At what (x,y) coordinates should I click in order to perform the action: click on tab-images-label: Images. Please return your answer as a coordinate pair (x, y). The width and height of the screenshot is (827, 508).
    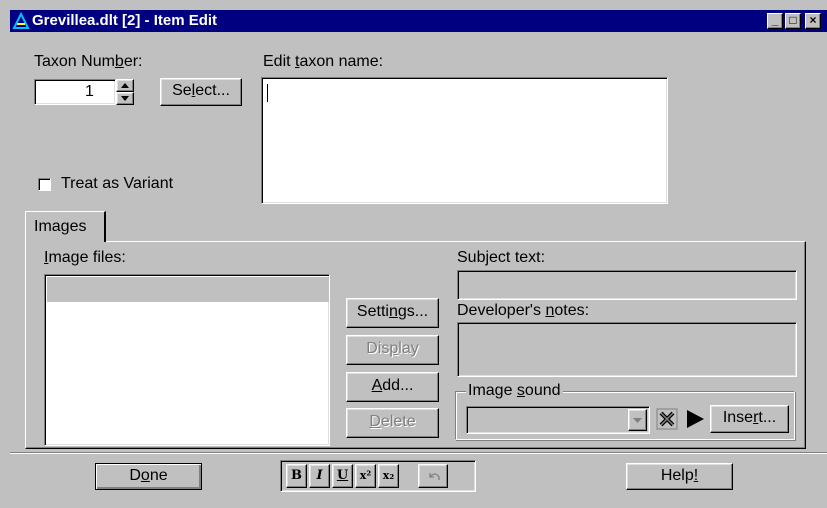
    Looking at the image, I should click on (60, 226).